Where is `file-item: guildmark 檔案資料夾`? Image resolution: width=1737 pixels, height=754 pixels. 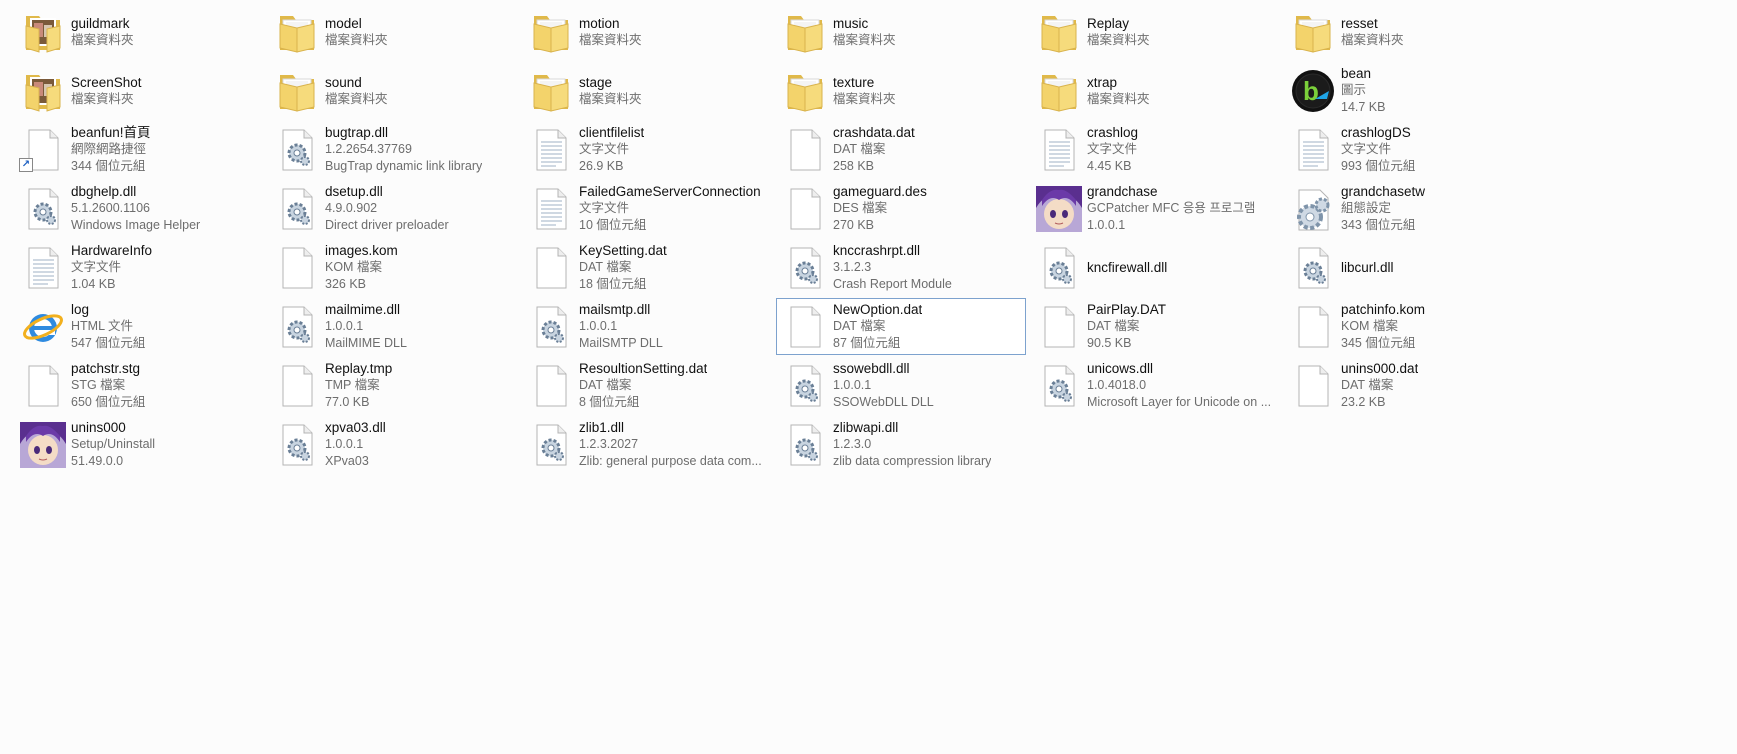
file-item: guildmark 檔案資料夾 is located at coordinates (139, 31).